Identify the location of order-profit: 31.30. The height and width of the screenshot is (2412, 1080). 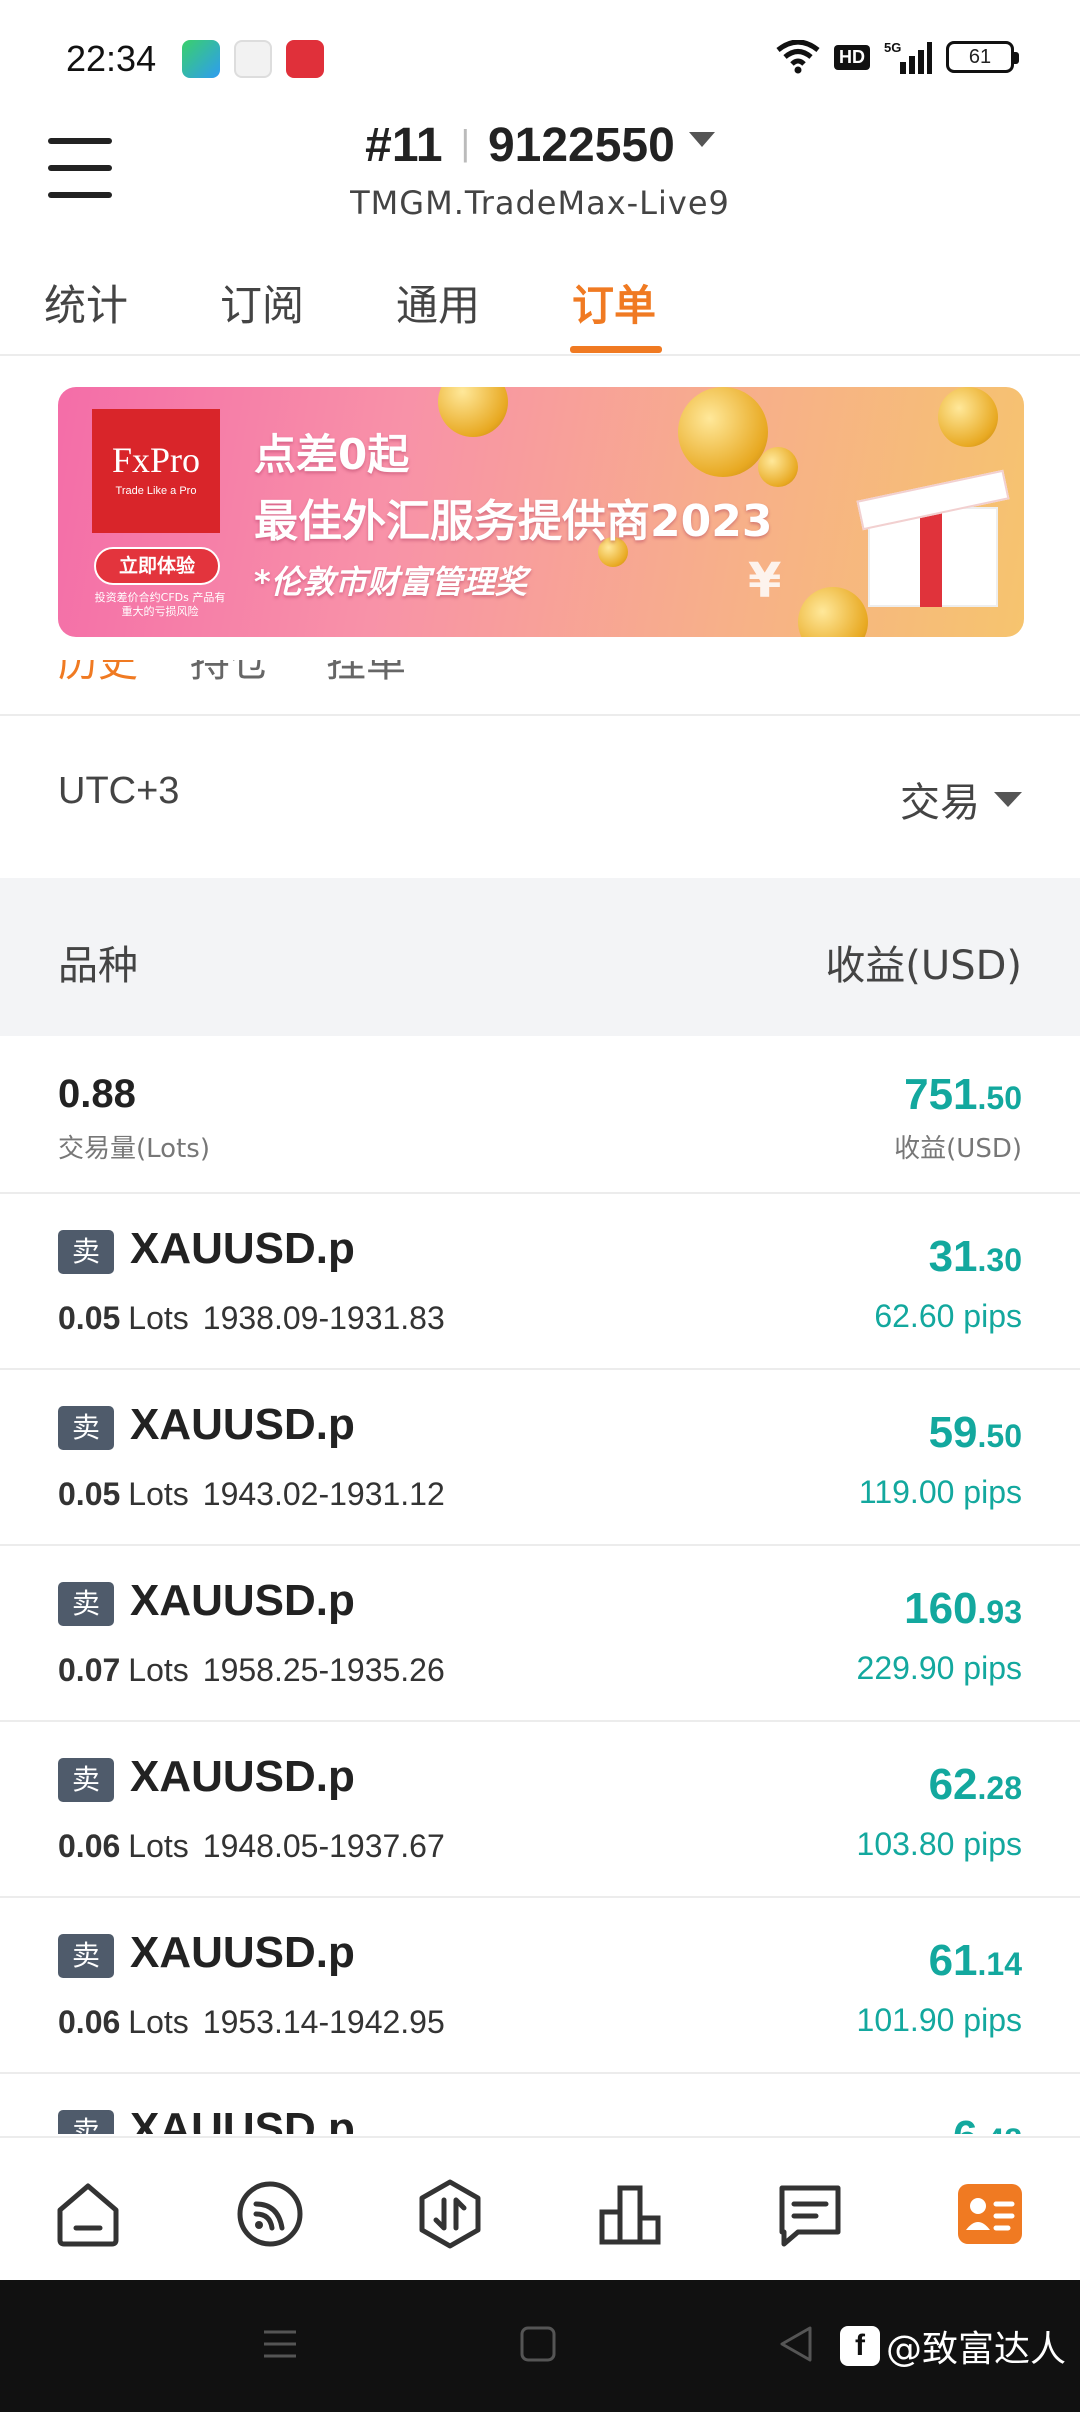
(975, 1257).